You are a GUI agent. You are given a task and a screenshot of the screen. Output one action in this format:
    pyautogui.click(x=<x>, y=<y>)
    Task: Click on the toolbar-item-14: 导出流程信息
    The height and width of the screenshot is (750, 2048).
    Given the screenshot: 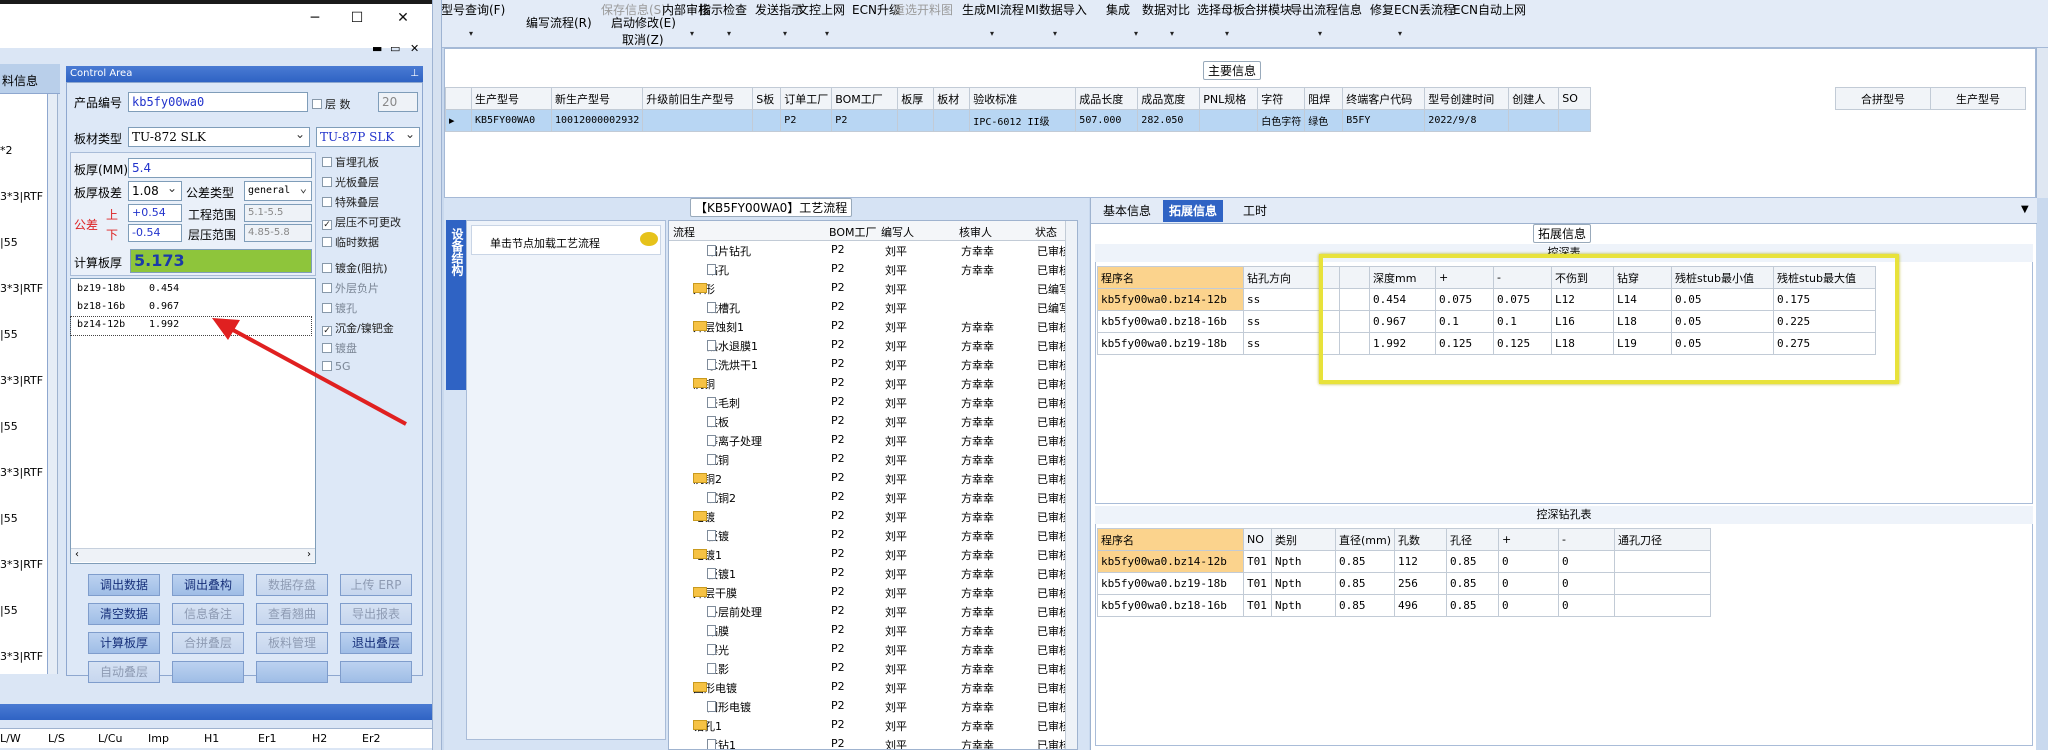 What is the action you would take?
    pyautogui.click(x=1326, y=9)
    